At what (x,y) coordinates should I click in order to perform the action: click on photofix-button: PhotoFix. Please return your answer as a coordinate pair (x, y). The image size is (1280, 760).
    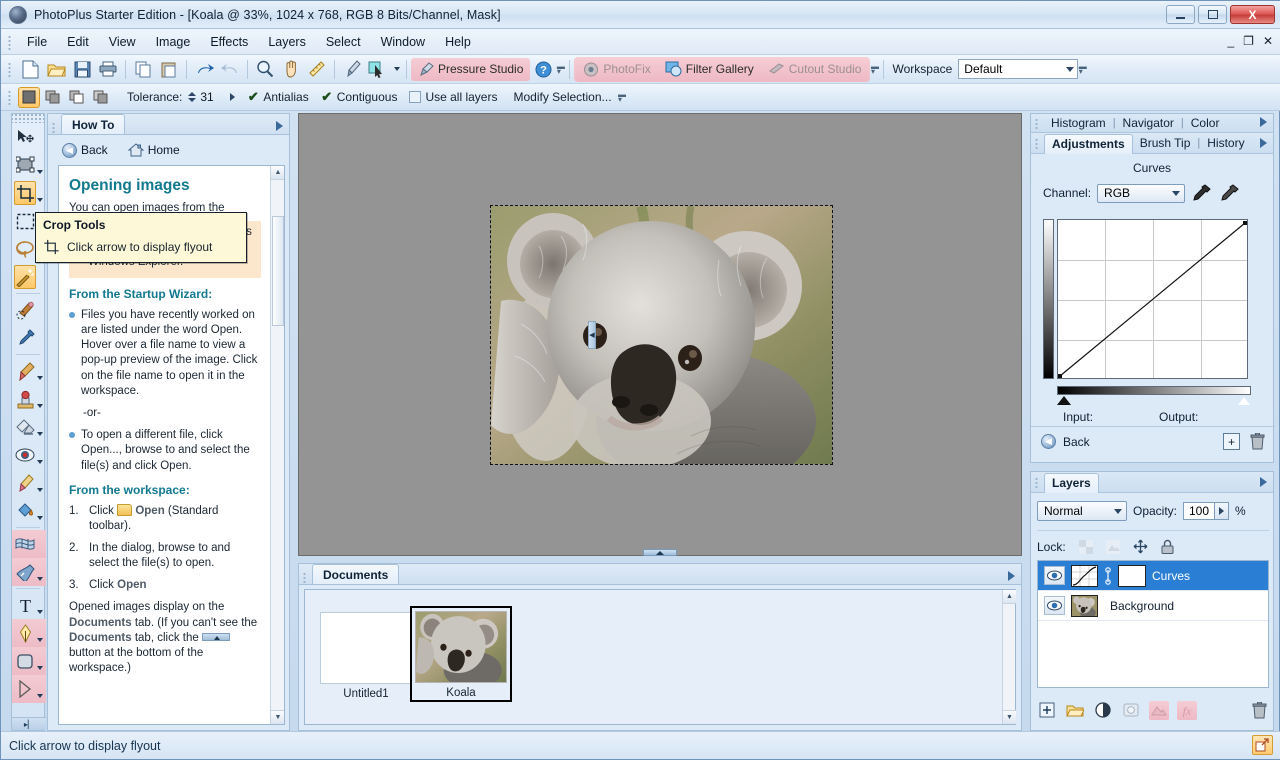
    Looking at the image, I should click on (617, 69).